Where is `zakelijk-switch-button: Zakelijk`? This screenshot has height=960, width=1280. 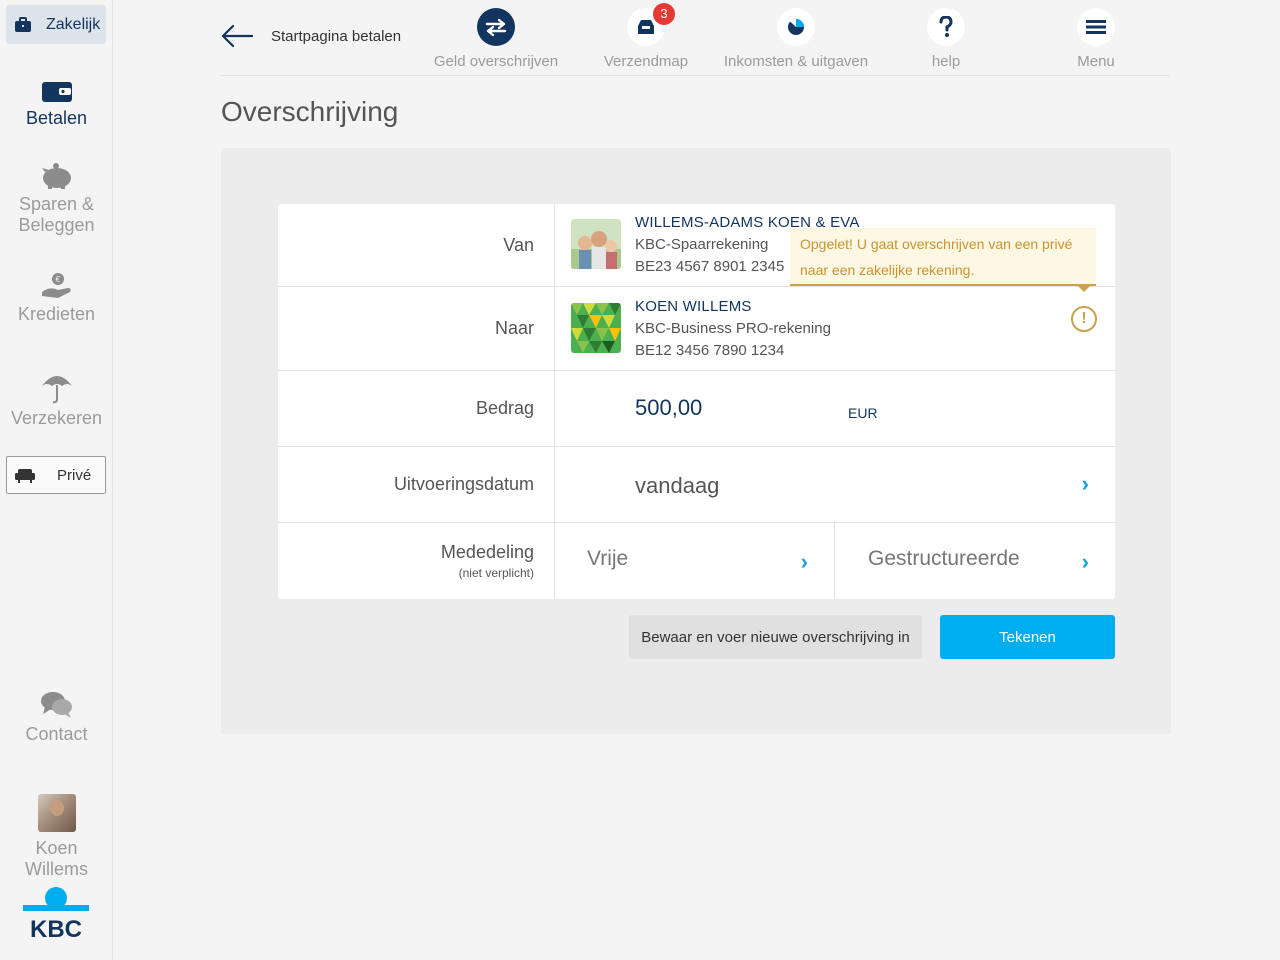 zakelijk-switch-button: Zakelijk is located at coordinates (56, 24).